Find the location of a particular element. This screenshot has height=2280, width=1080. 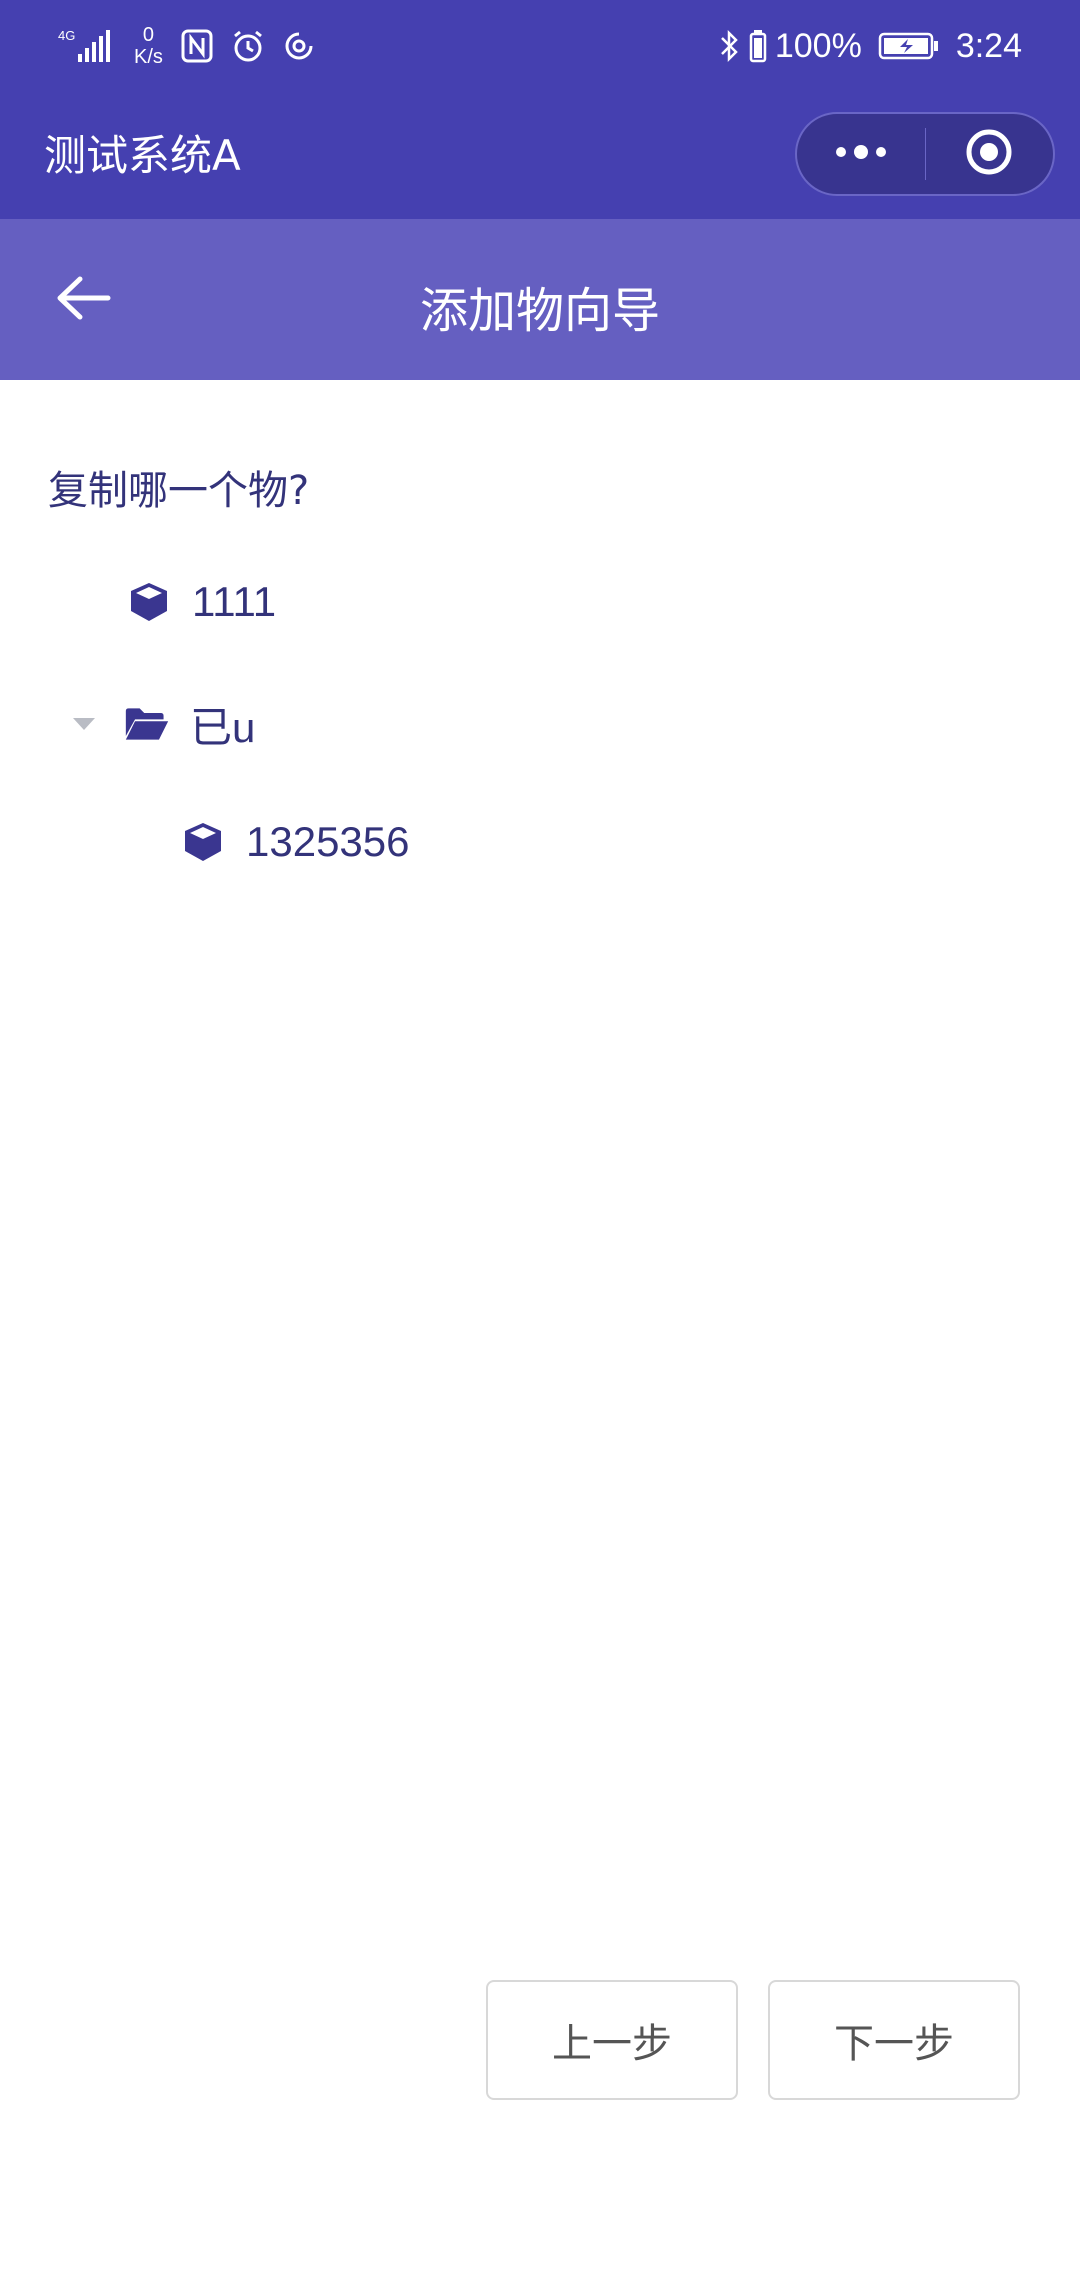

tree-item-label: 1325356 is located at coordinates (328, 841).